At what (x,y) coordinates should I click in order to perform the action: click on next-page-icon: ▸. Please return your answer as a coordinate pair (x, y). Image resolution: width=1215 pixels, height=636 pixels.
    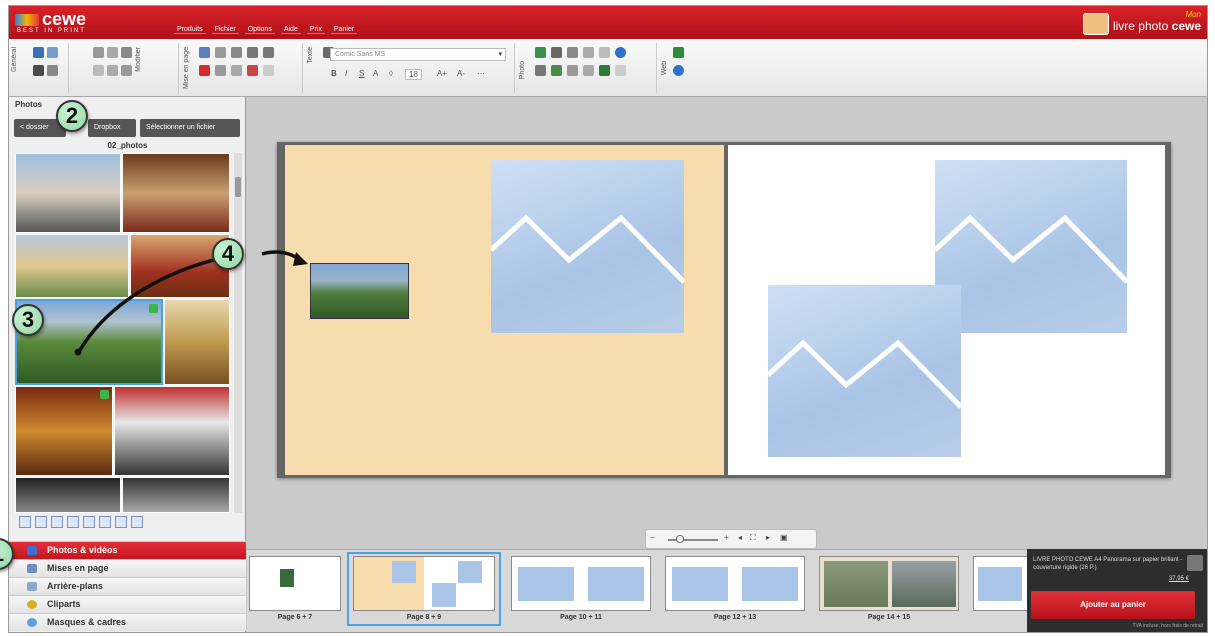
    Looking at the image, I should click on (768, 537).